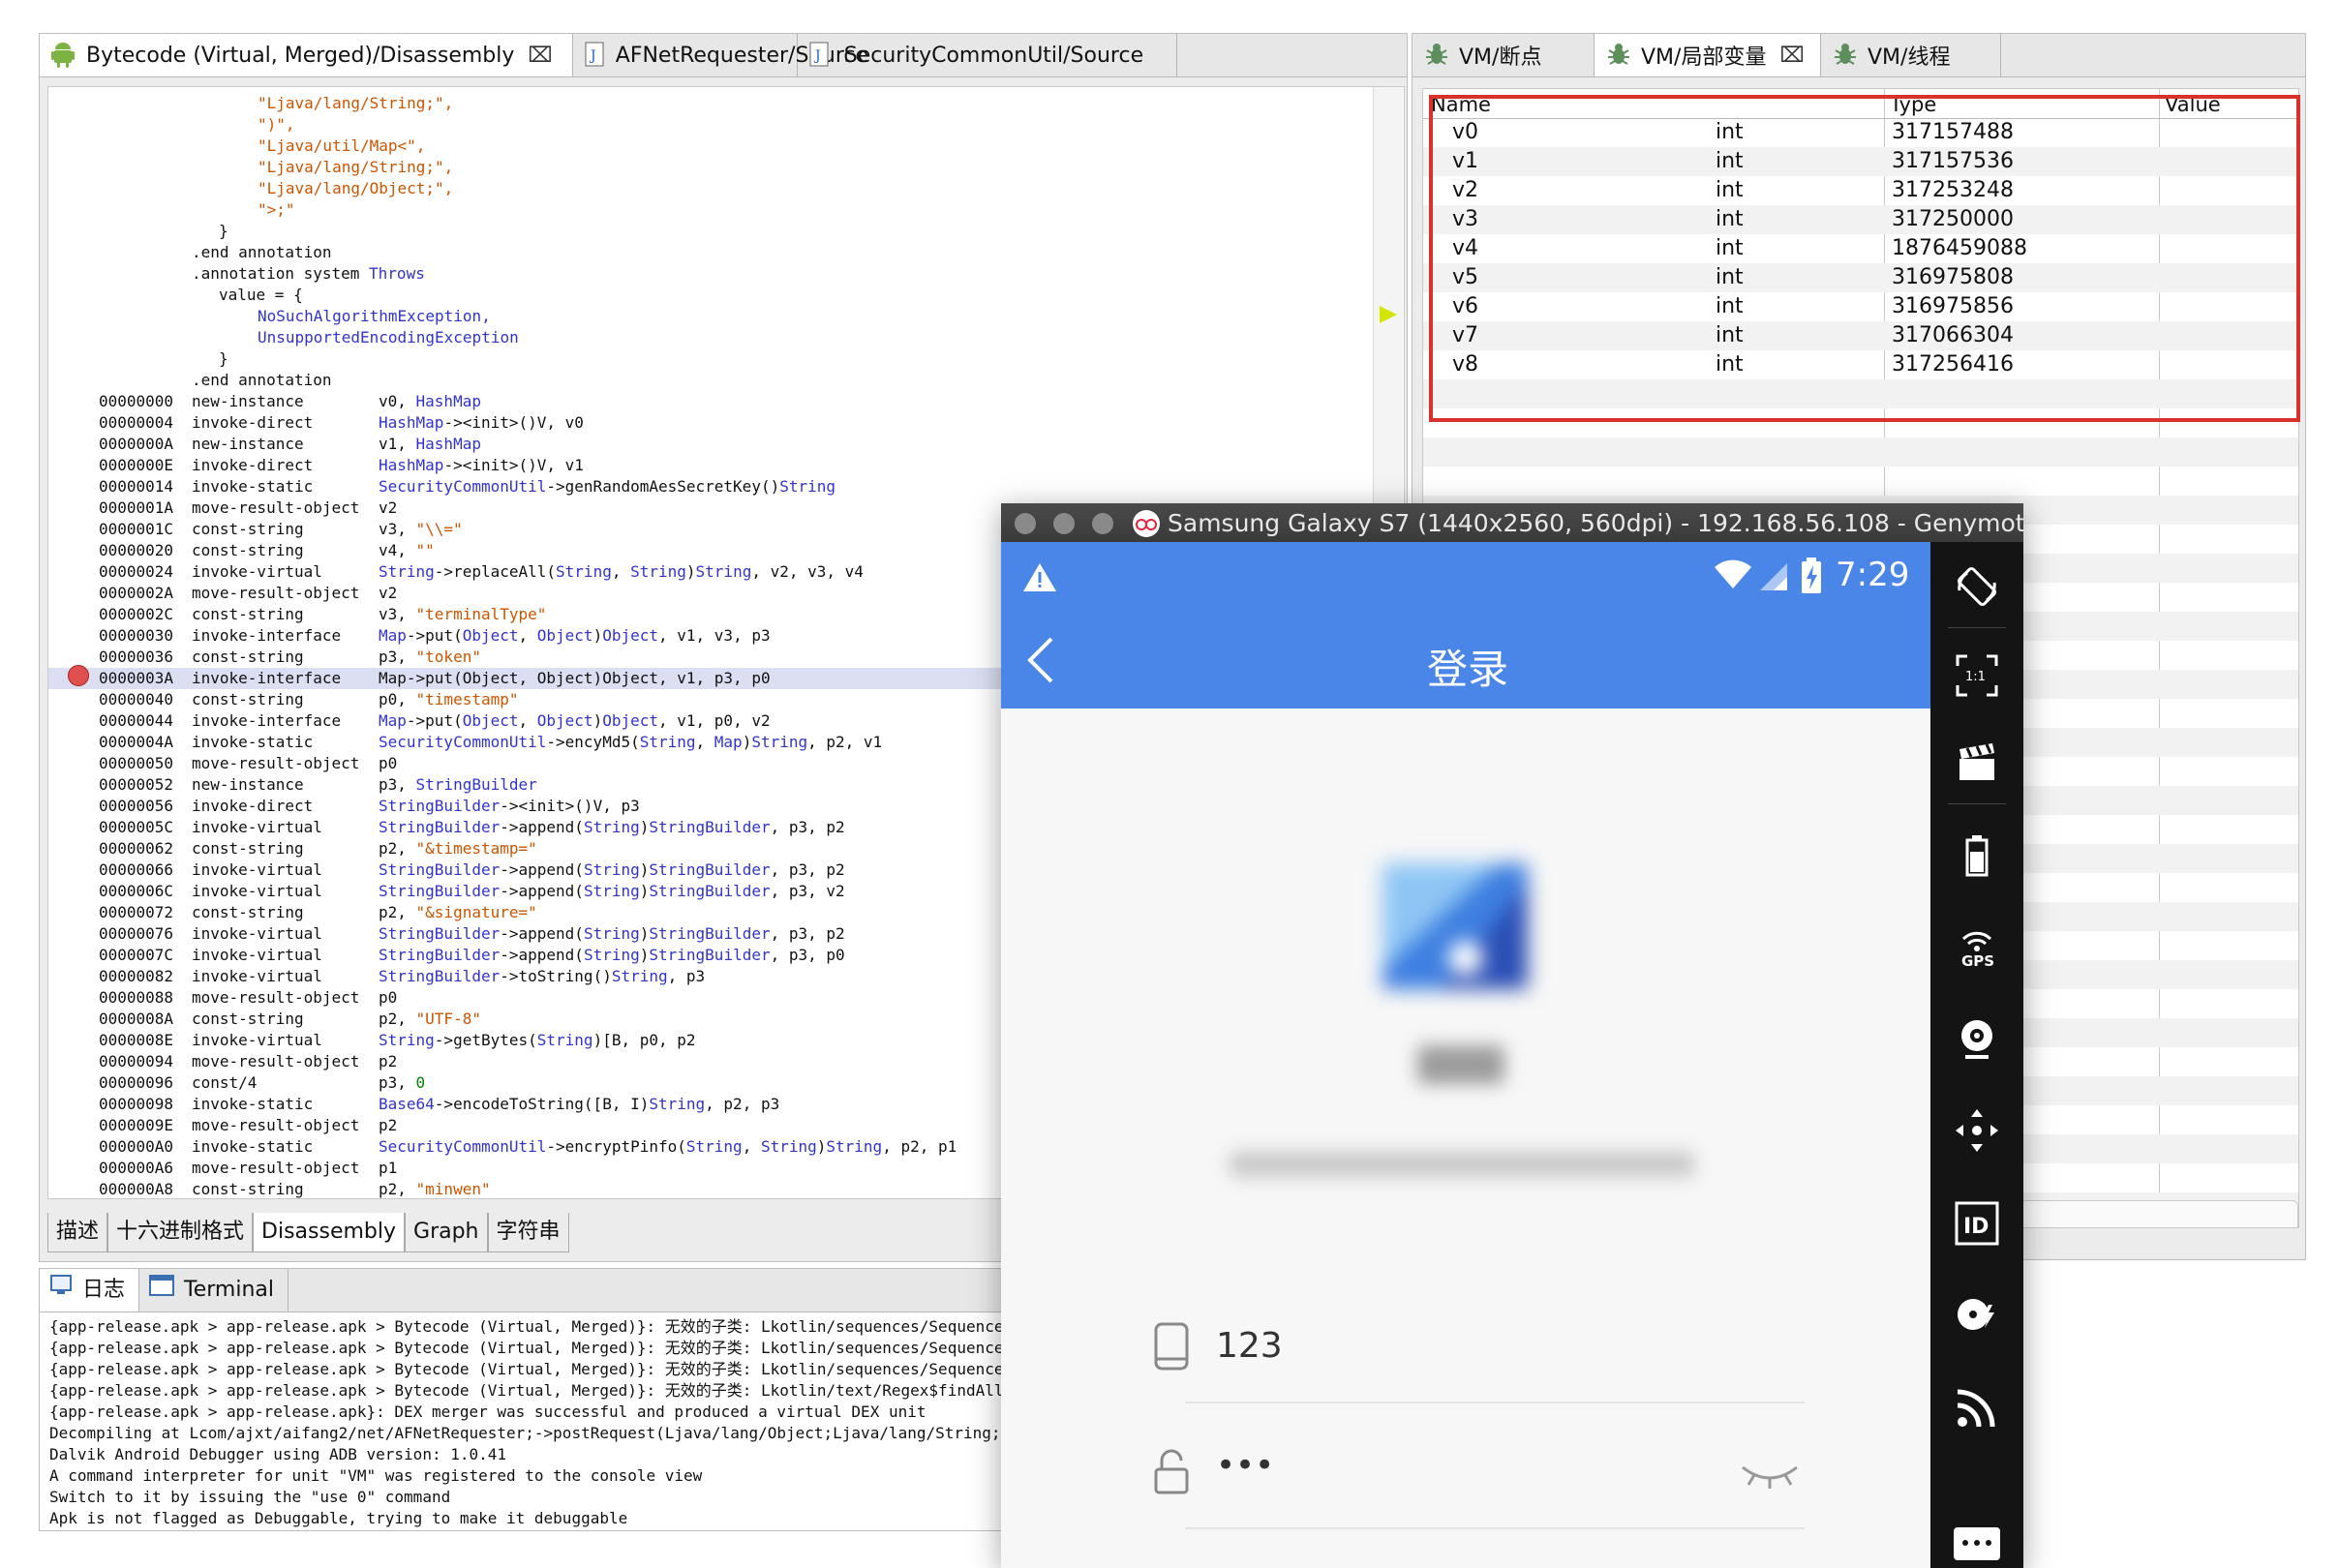  I want to click on cast-icon, so click(1977, 1407).